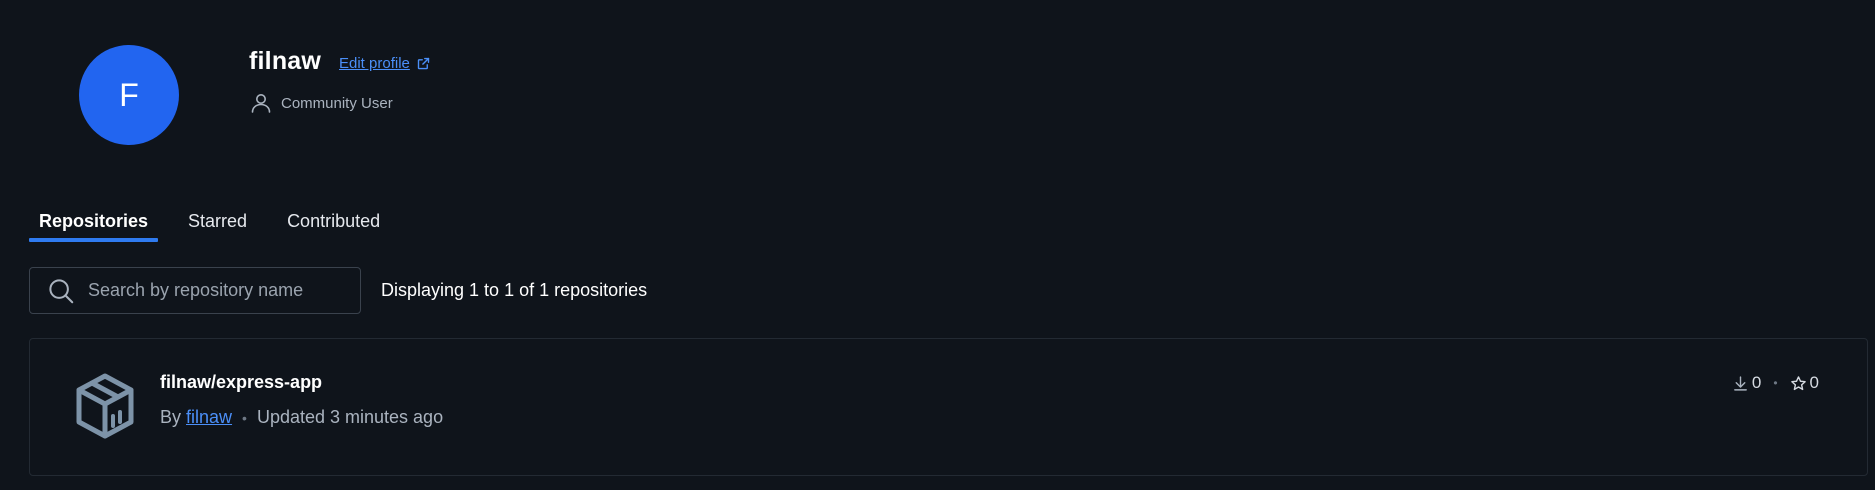  I want to click on profile-username: filnaw, so click(285, 61).